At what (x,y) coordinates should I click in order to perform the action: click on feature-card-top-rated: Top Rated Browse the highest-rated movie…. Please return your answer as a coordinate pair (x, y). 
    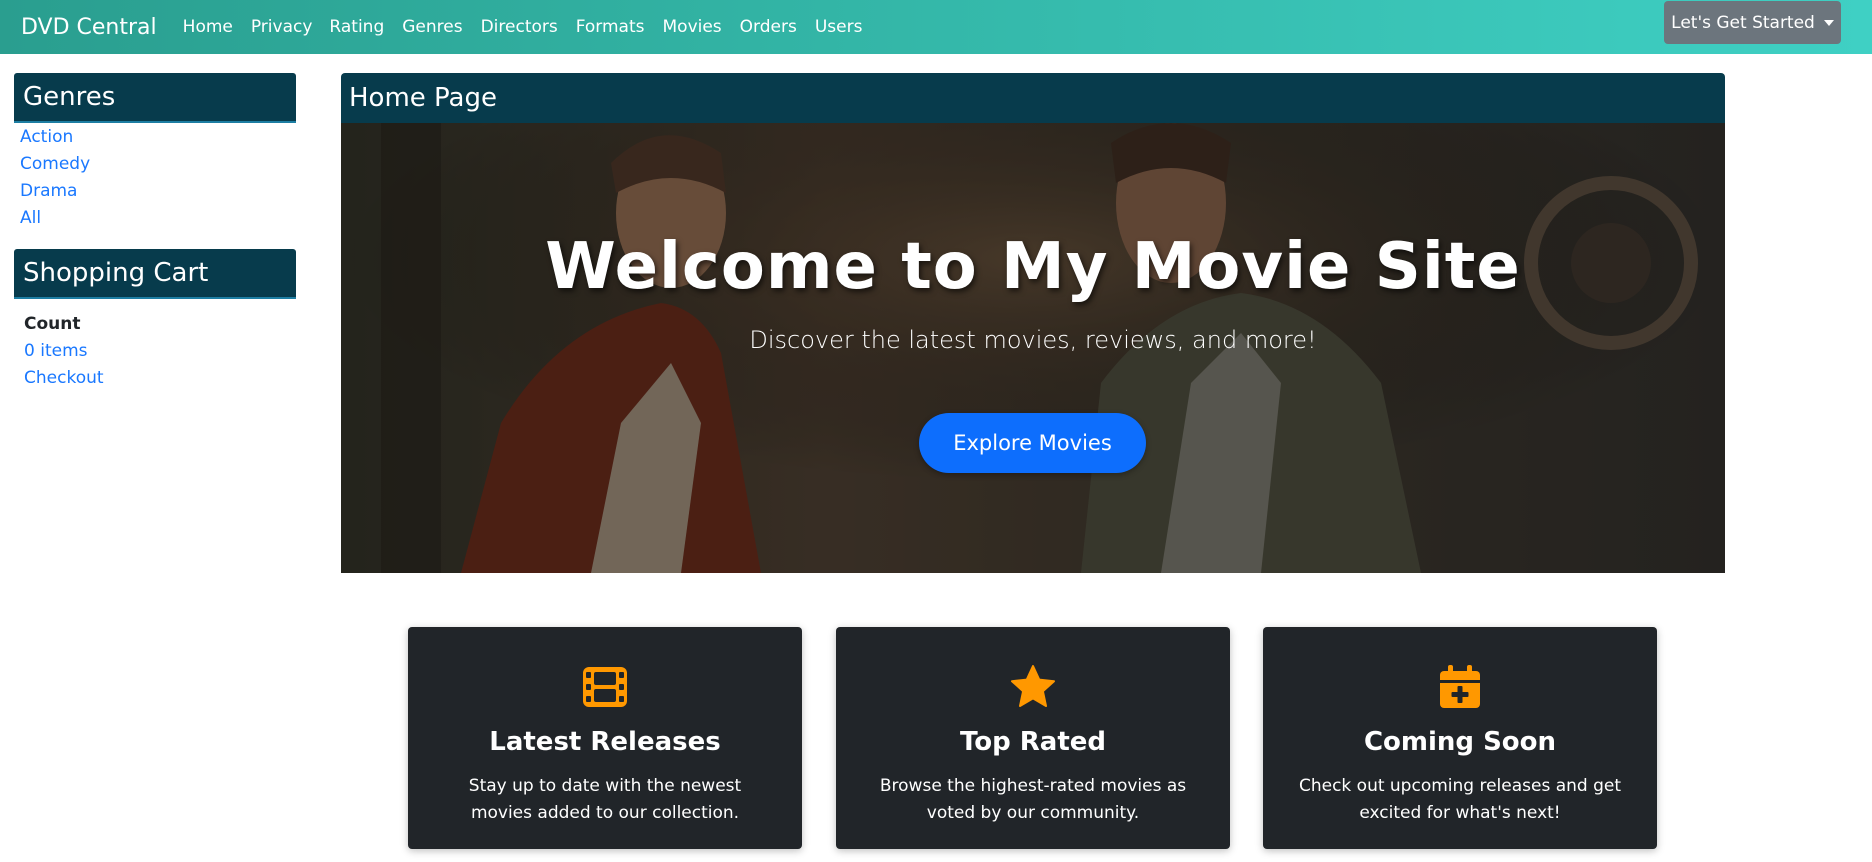
    Looking at the image, I should click on (1033, 738).